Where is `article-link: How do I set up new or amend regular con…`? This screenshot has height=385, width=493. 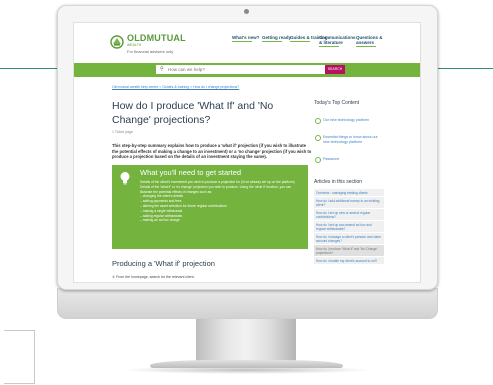 article-link: How do I set up new or amend regular con… is located at coordinates (349, 214).